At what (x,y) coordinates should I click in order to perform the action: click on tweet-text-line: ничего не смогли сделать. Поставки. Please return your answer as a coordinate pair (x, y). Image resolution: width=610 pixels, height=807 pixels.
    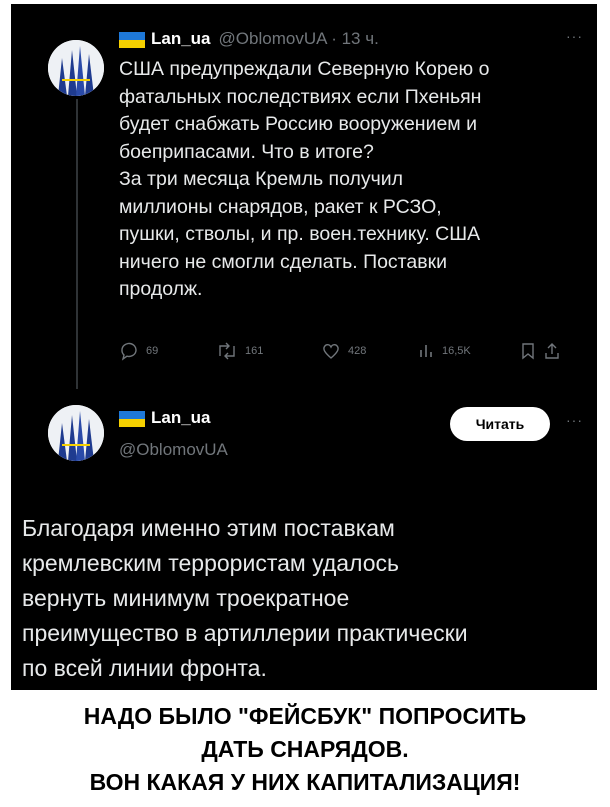
    Looking at the image, I should click on (283, 261).